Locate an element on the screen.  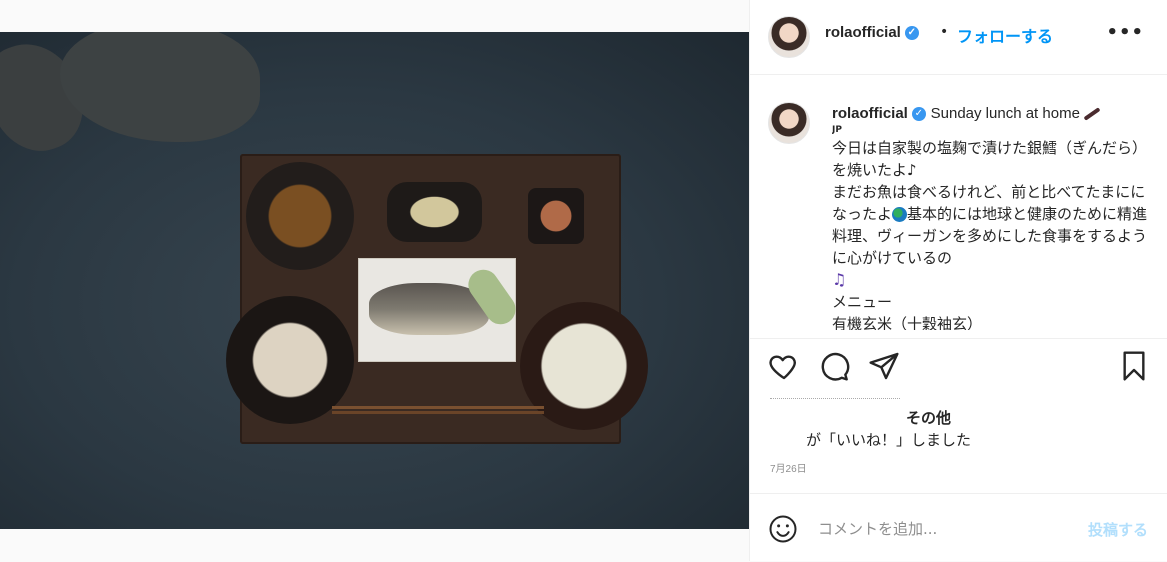
pickles-dish is located at coordinates (434, 212).